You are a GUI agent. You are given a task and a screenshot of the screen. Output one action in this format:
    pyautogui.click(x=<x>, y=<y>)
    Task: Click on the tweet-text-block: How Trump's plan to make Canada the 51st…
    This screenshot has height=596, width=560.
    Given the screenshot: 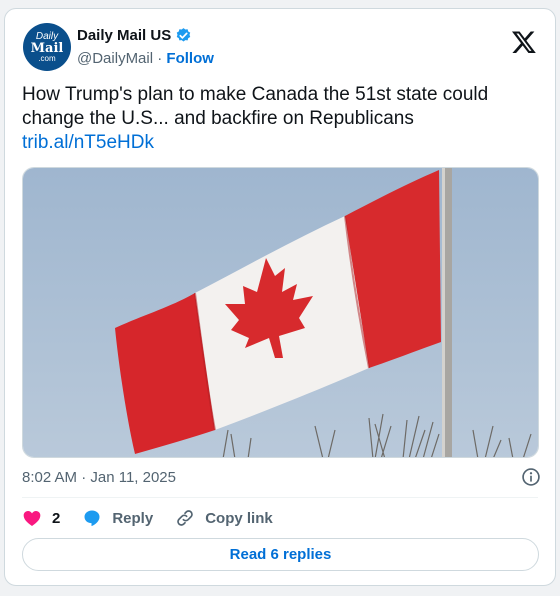 What is the action you would take?
    pyautogui.click(x=282, y=119)
    